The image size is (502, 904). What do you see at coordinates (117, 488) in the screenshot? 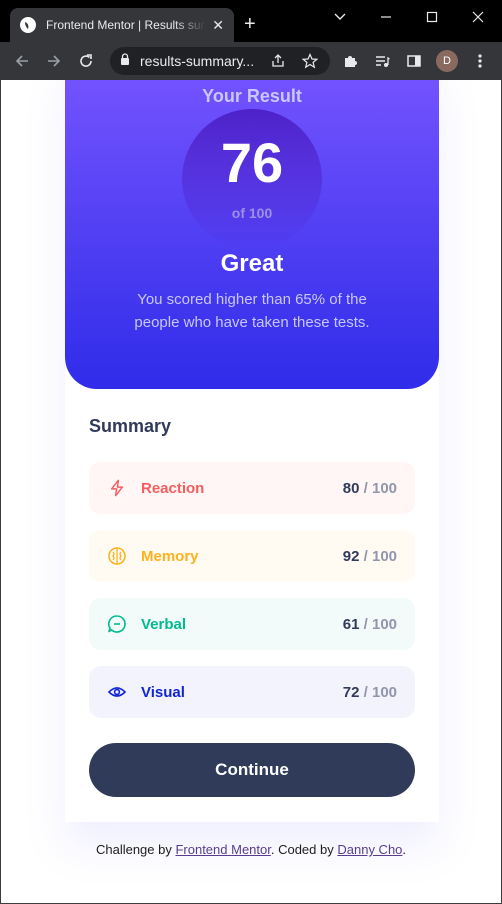
I see `lightning-icon` at bounding box center [117, 488].